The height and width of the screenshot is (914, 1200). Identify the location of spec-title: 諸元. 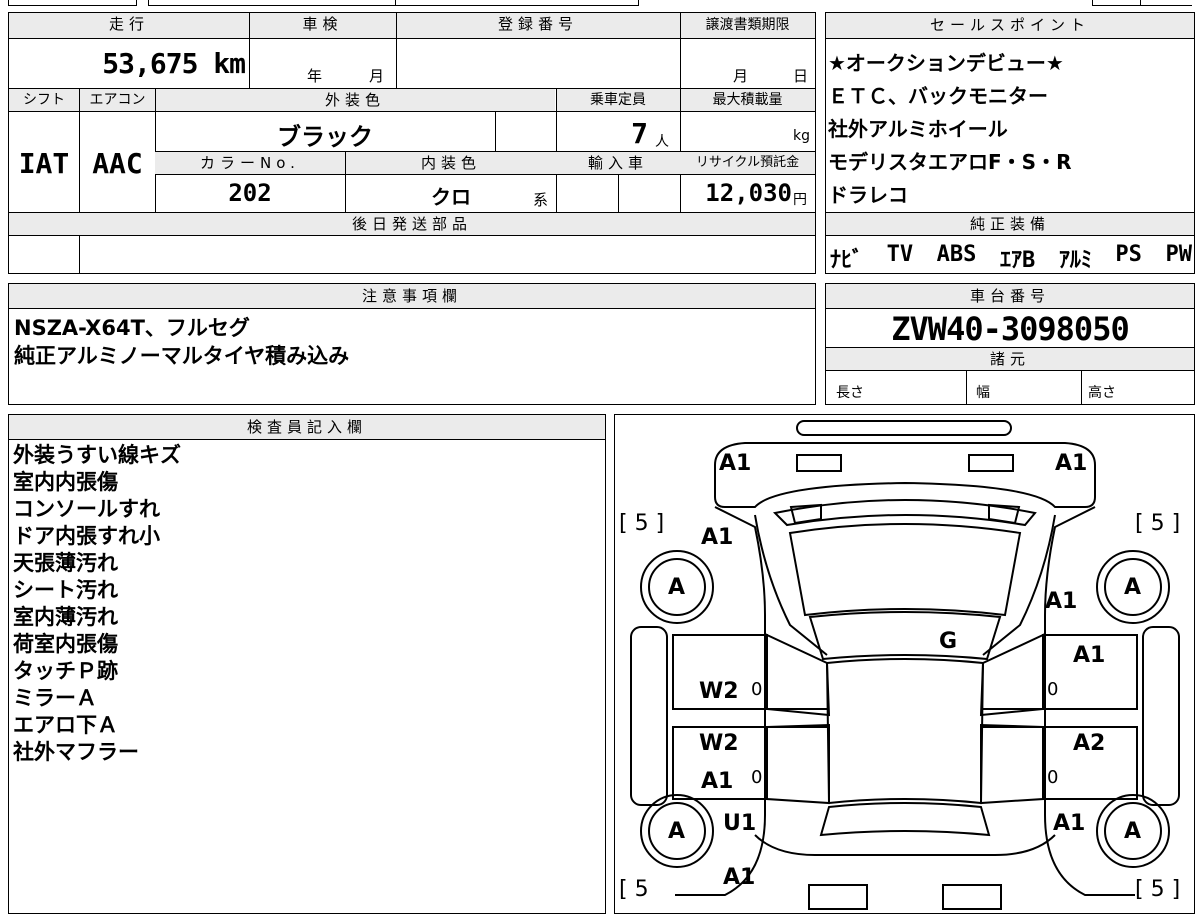
(1010, 359).